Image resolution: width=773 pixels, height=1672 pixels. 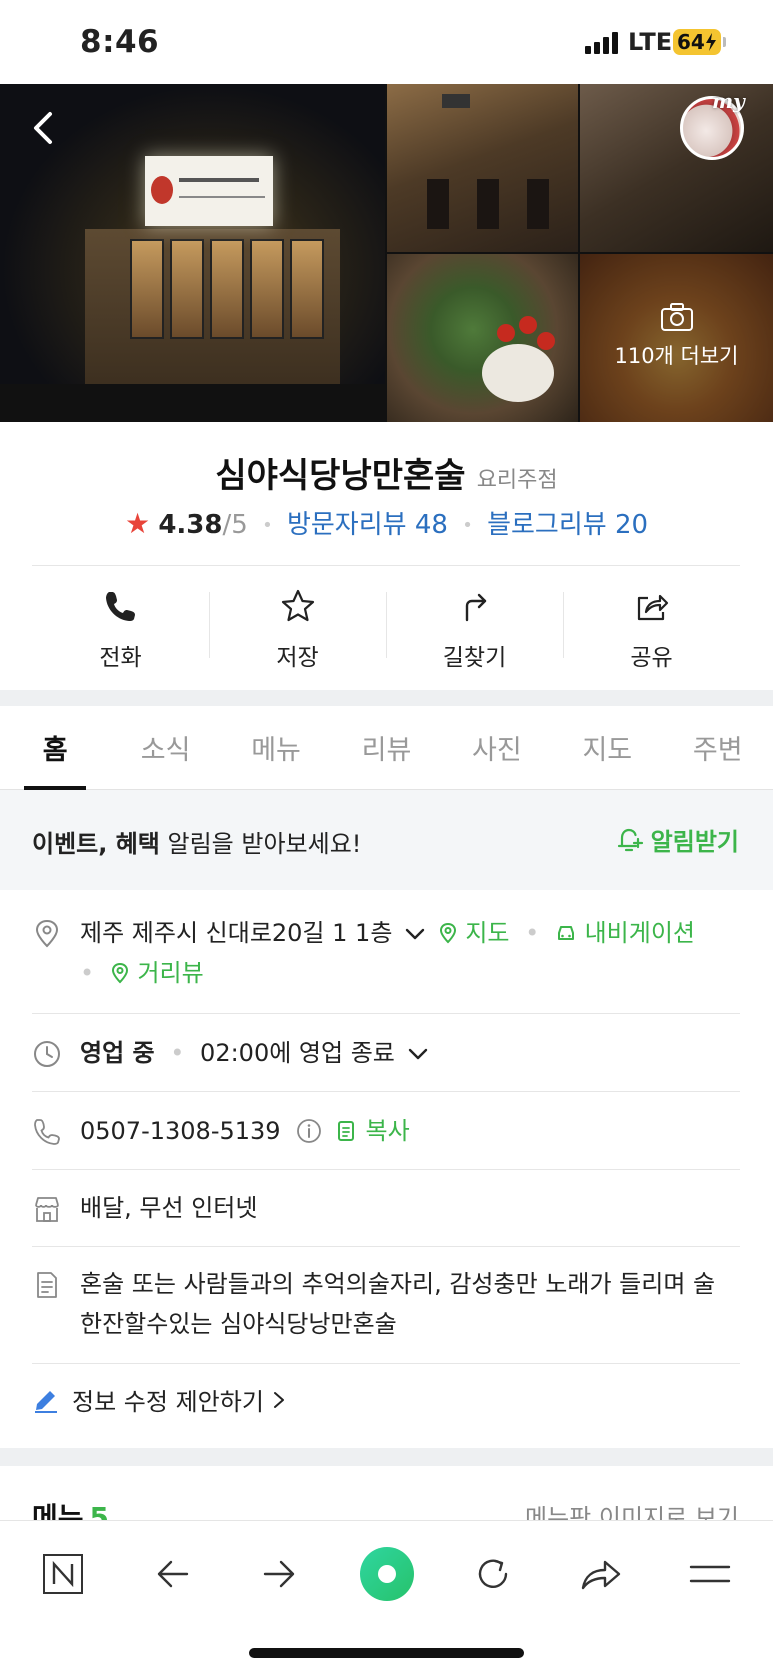 What do you see at coordinates (120, 625) in the screenshot?
I see `call-button: 전화` at bounding box center [120, 625].